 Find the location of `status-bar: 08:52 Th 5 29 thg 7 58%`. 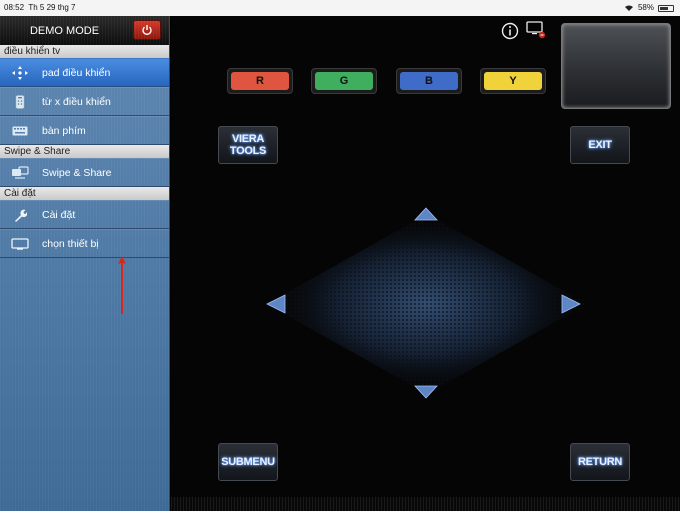

status-bar: 08:52 Th 5 29 thg 7 58% is located at coordinates (340, 8).